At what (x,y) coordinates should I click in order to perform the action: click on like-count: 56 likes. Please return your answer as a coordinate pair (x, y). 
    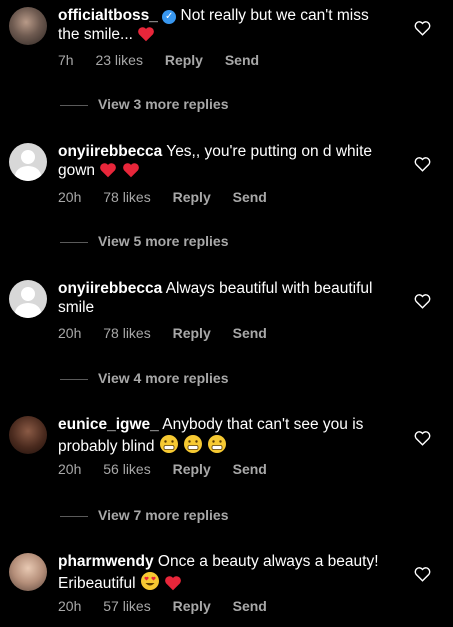
    Looking at the image, I should click on (126, 469).